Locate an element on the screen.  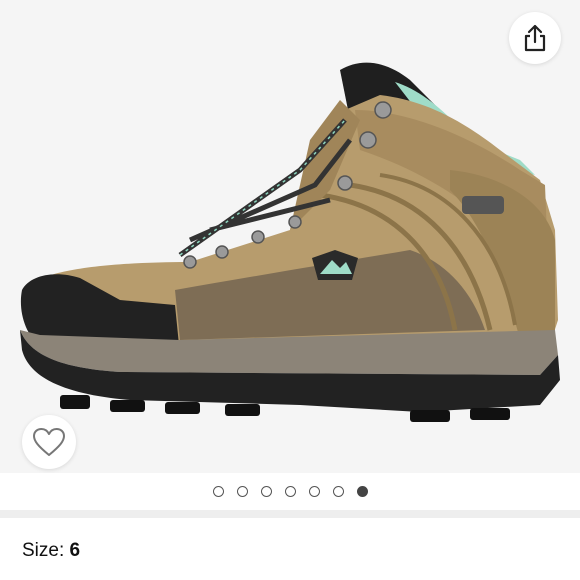
share-icon is located at coordinates (535, 38).